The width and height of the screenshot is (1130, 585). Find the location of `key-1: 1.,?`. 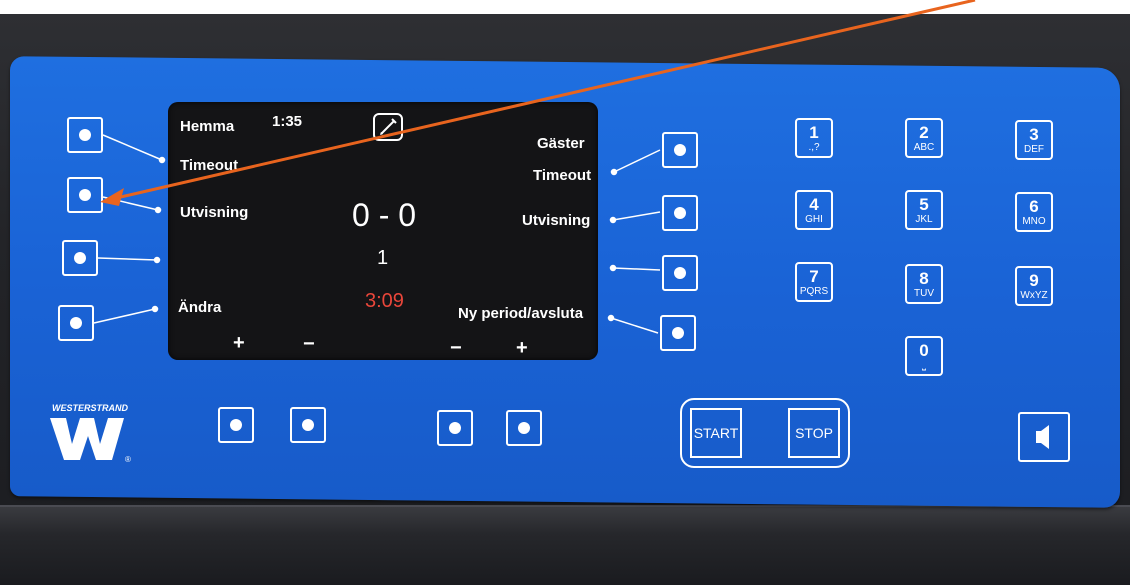

key-1: 1.,? is located at coordinates (814, 138).